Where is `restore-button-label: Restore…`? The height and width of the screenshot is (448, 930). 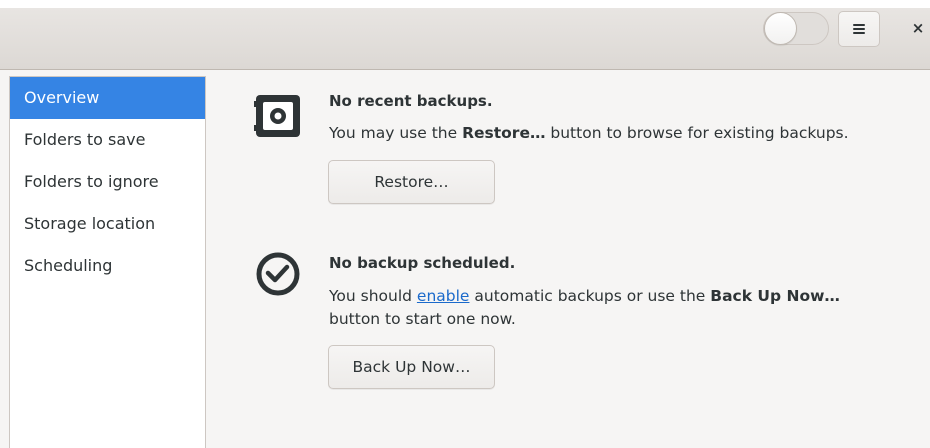 restore-button-label: Restore… is located at coordinates (411, 182).